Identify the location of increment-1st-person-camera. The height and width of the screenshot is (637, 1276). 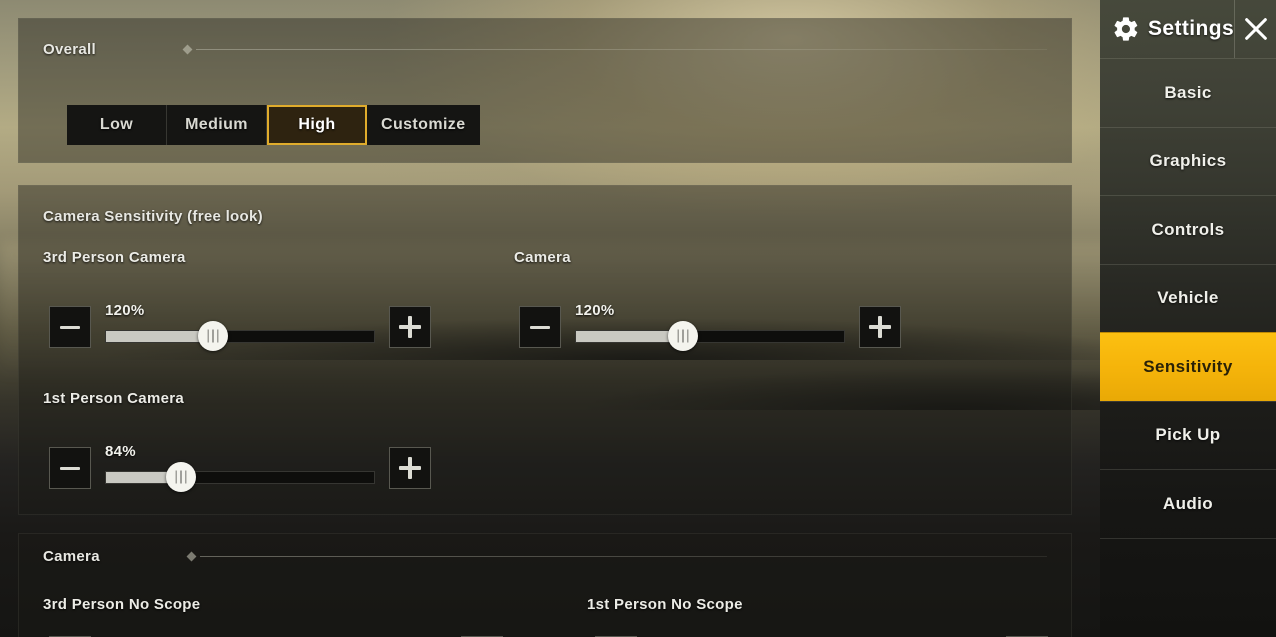
(410, 468).